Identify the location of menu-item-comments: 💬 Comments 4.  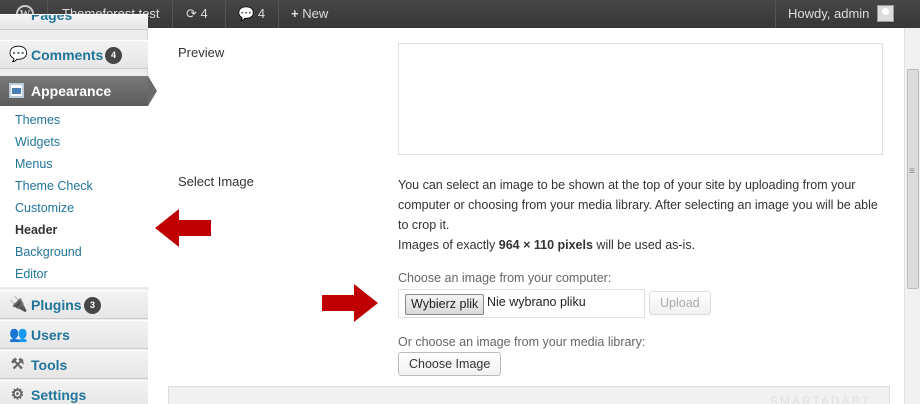
(74, 54).